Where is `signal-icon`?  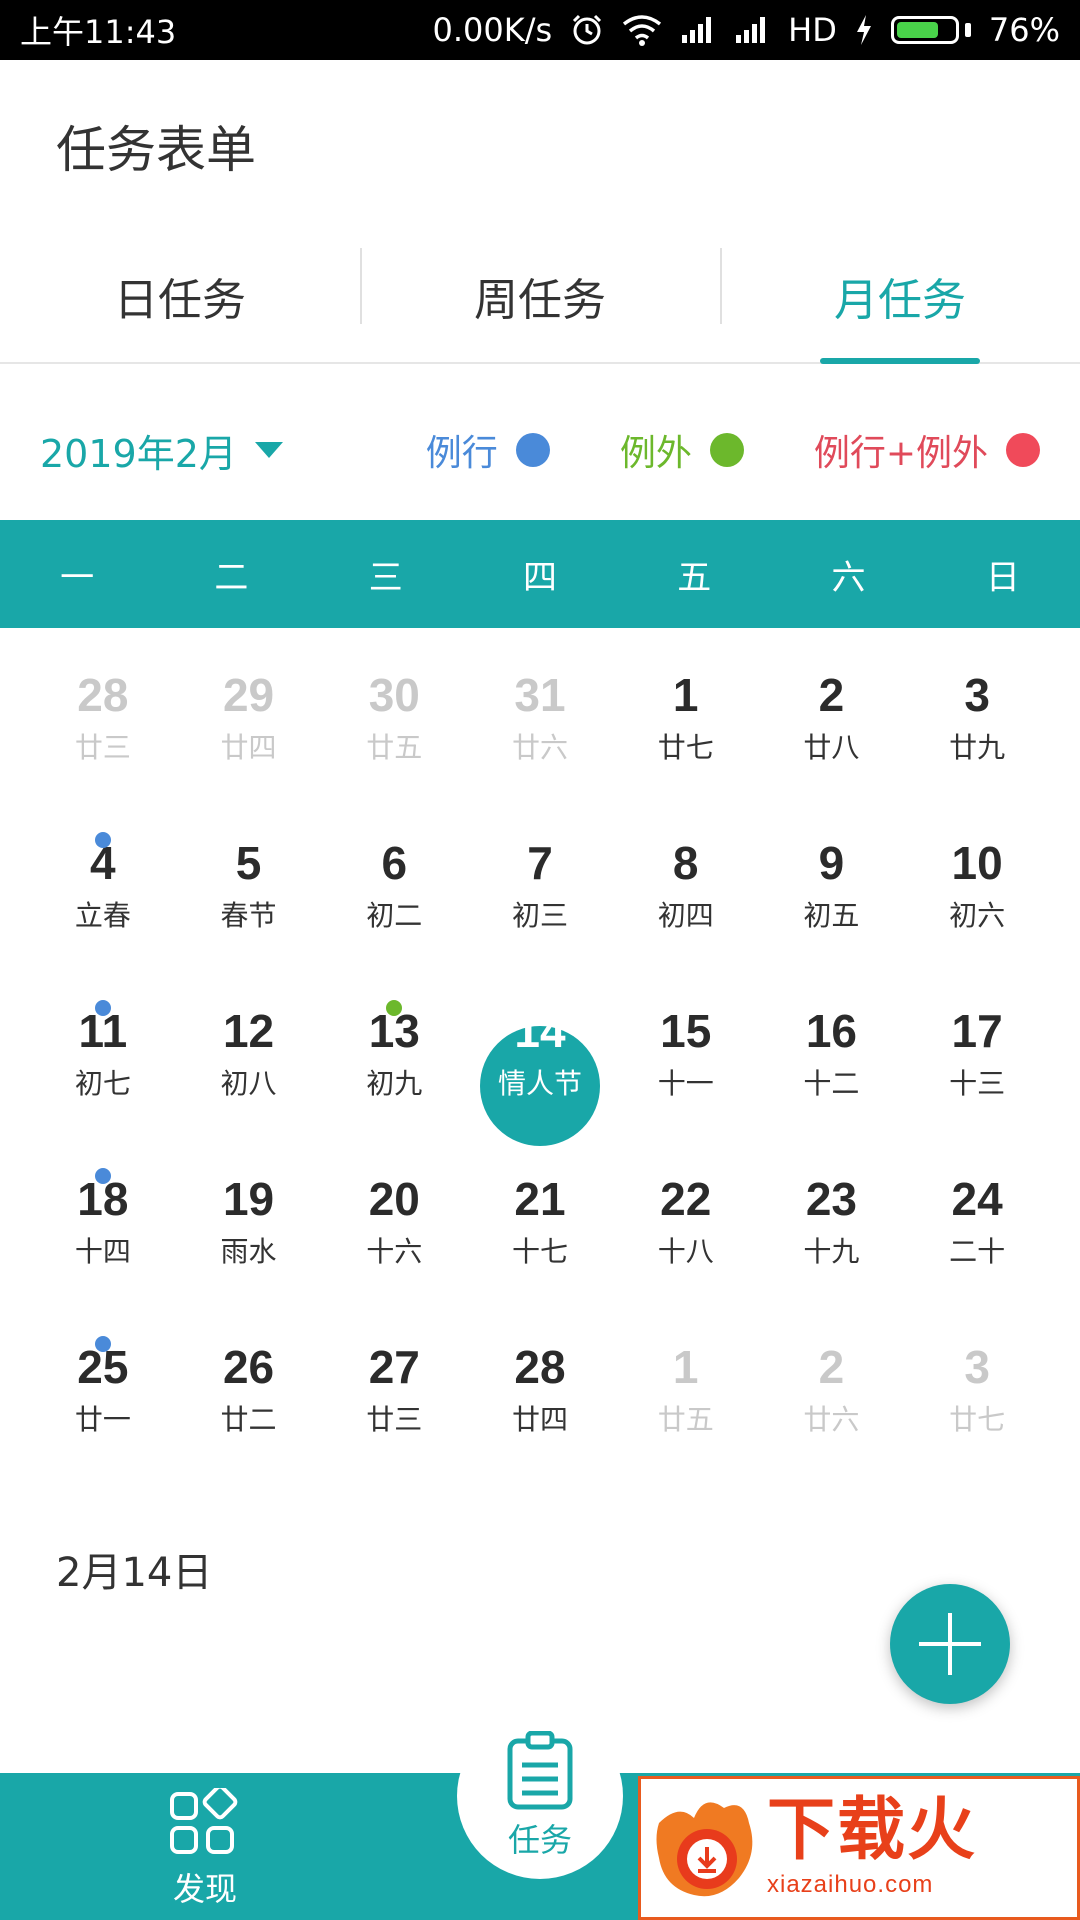 signal-icon is located at coordinates (698, 30).